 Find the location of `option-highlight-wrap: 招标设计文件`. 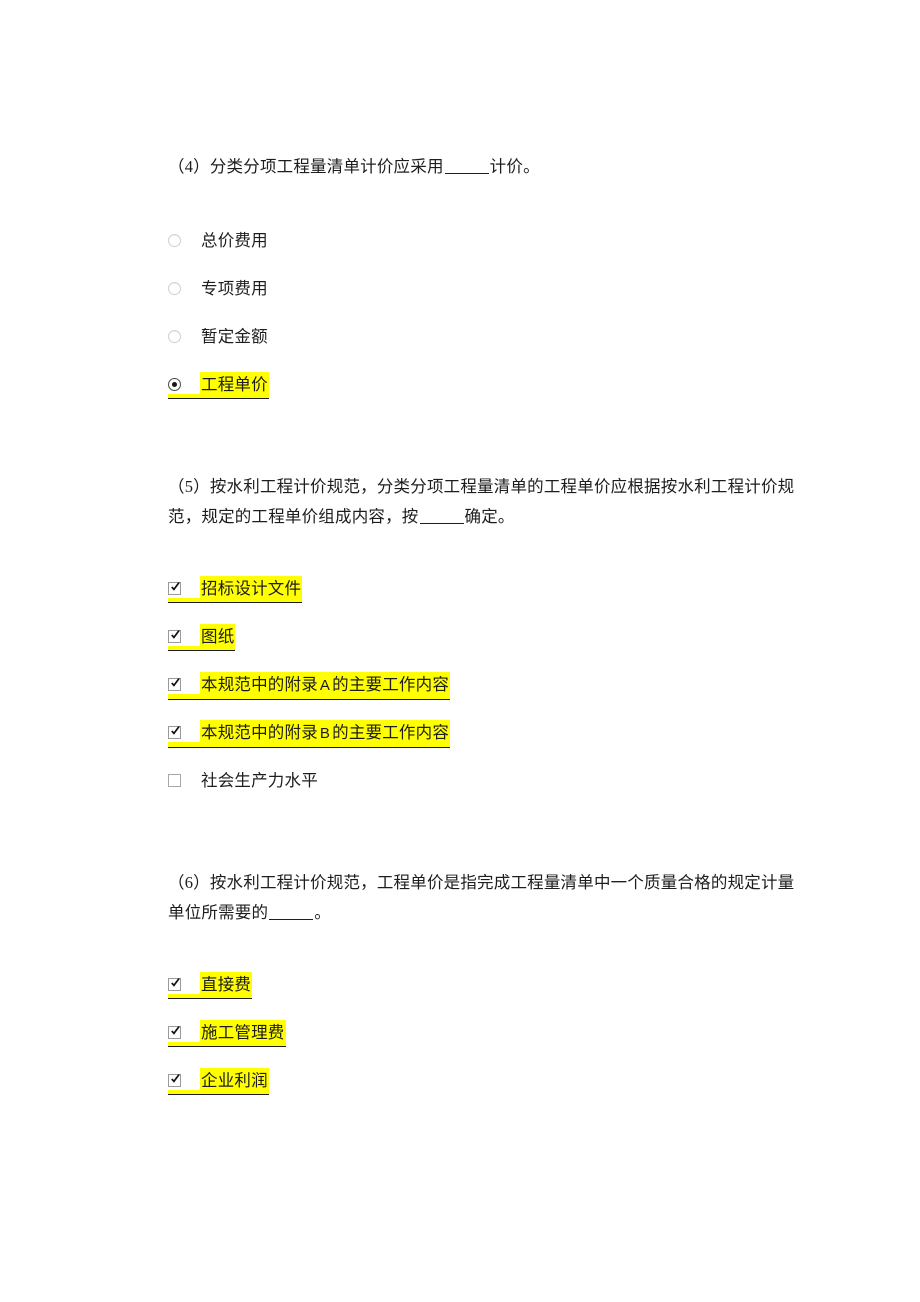

option-highlight-wrap: 招标设计文件 is located at coordinates (235, 589).